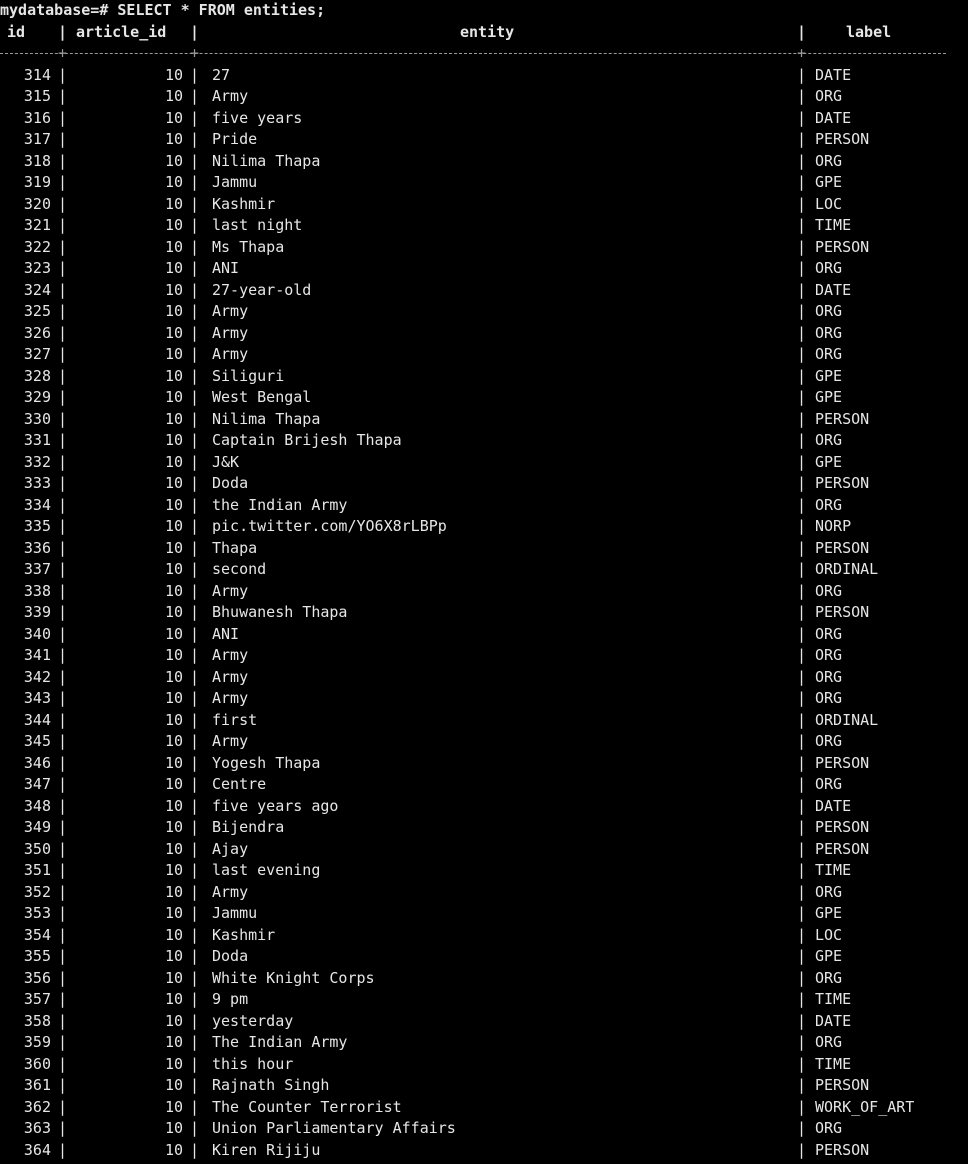  Describe the element at coordinates (275, 805) in the screenshot. I see `cell-entity: five years ago` at that location.